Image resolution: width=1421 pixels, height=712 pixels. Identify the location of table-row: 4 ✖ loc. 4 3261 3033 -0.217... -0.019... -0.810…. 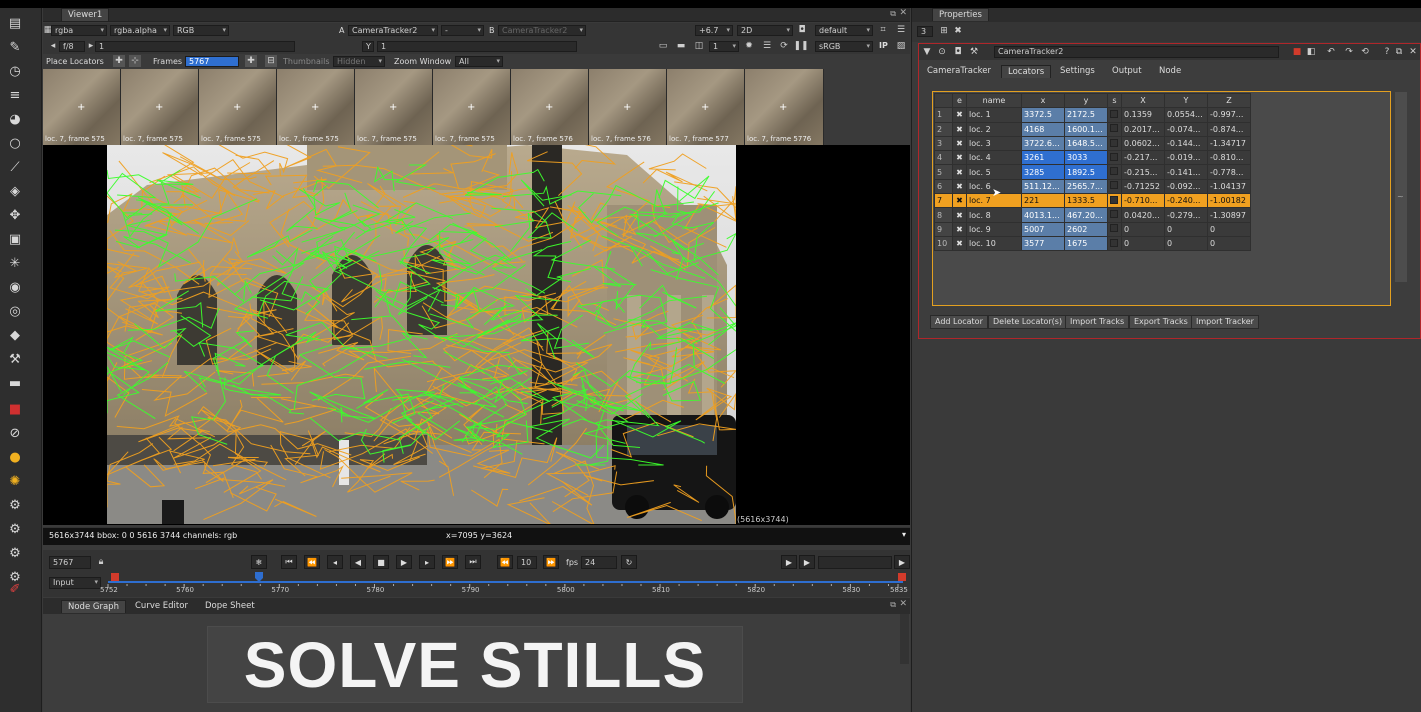
(1092, 158).